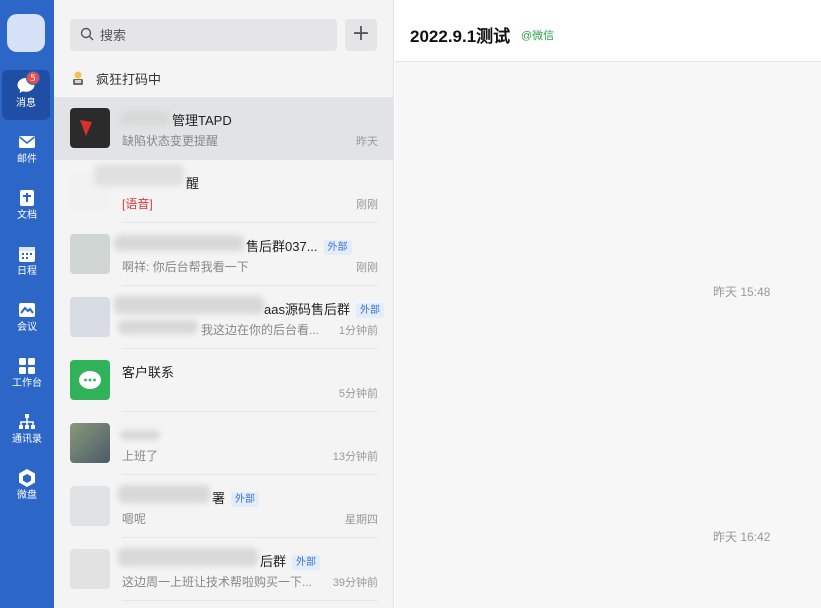 The image size is (821, 608). I want to click on rail-item-mail: 邮件, so click(27, 151).